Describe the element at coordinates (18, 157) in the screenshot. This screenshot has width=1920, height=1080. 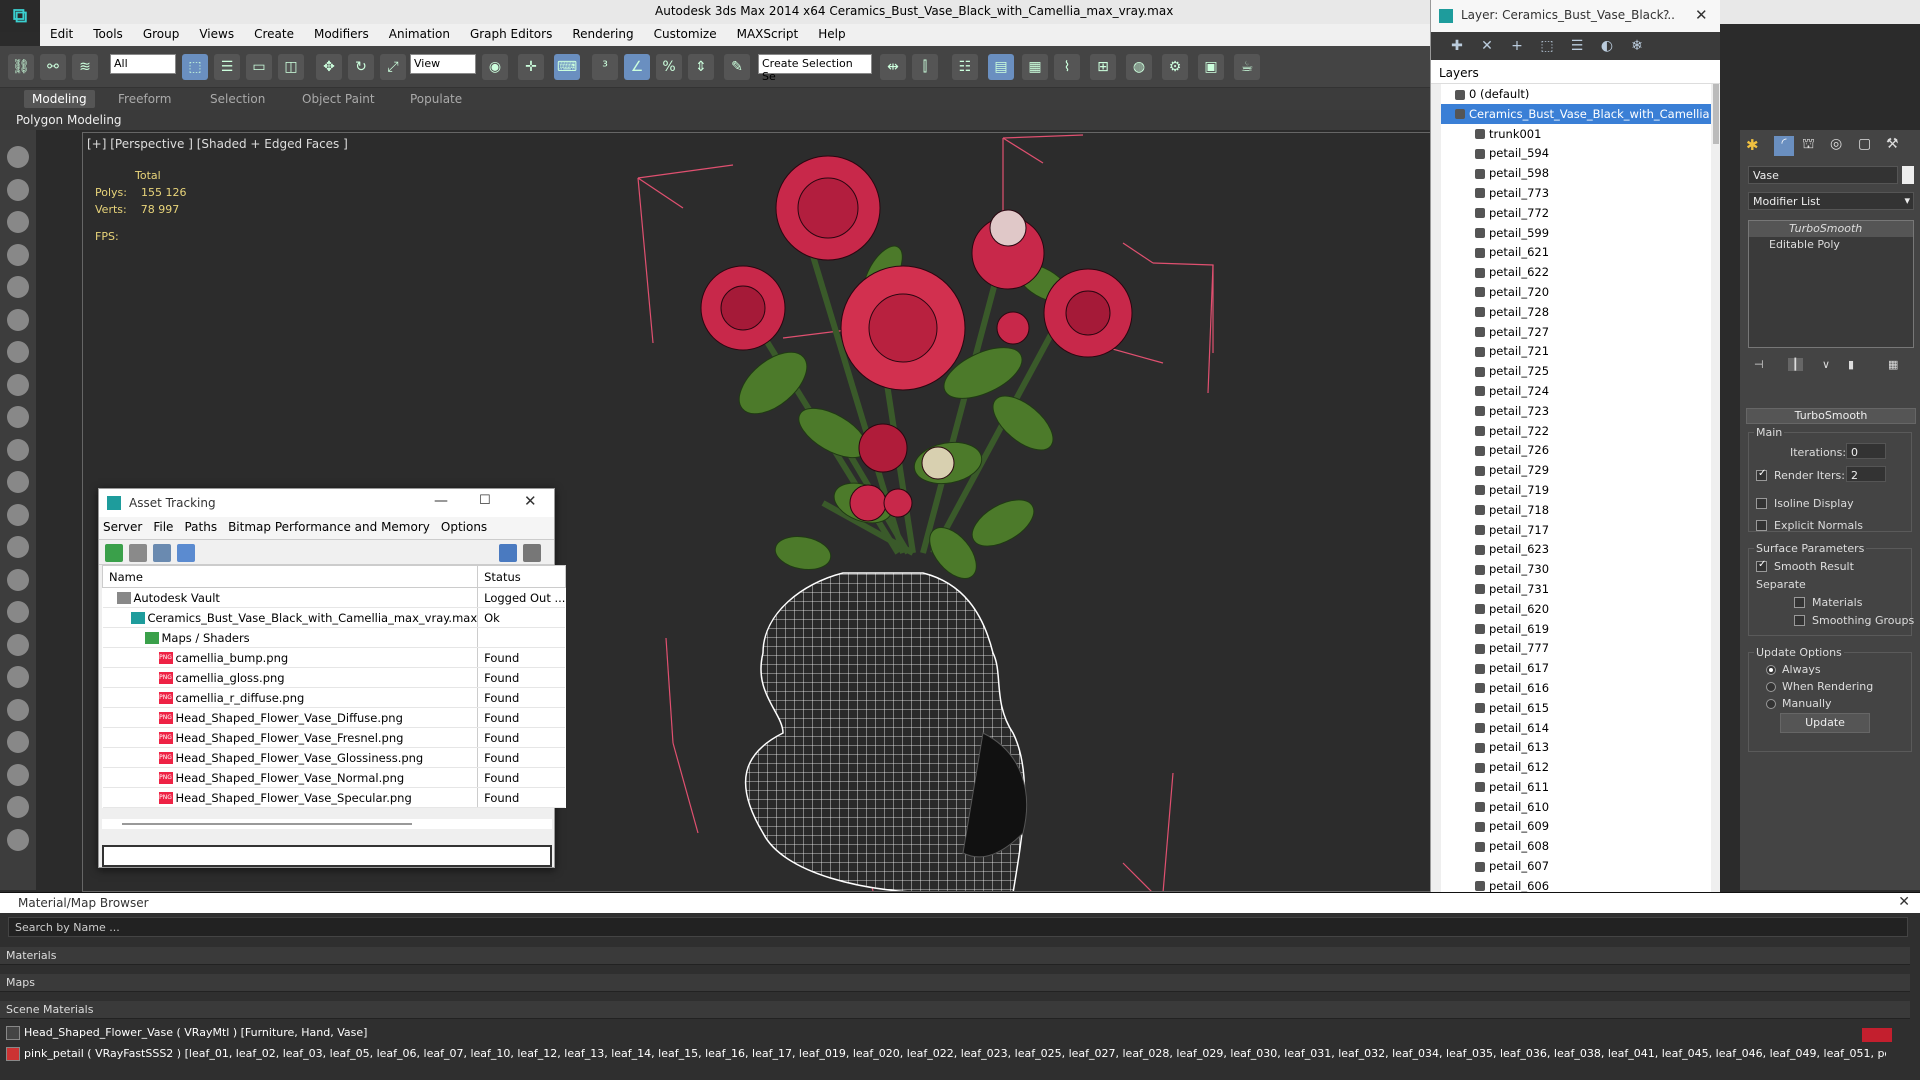
I see `teapot-icon` at that location.